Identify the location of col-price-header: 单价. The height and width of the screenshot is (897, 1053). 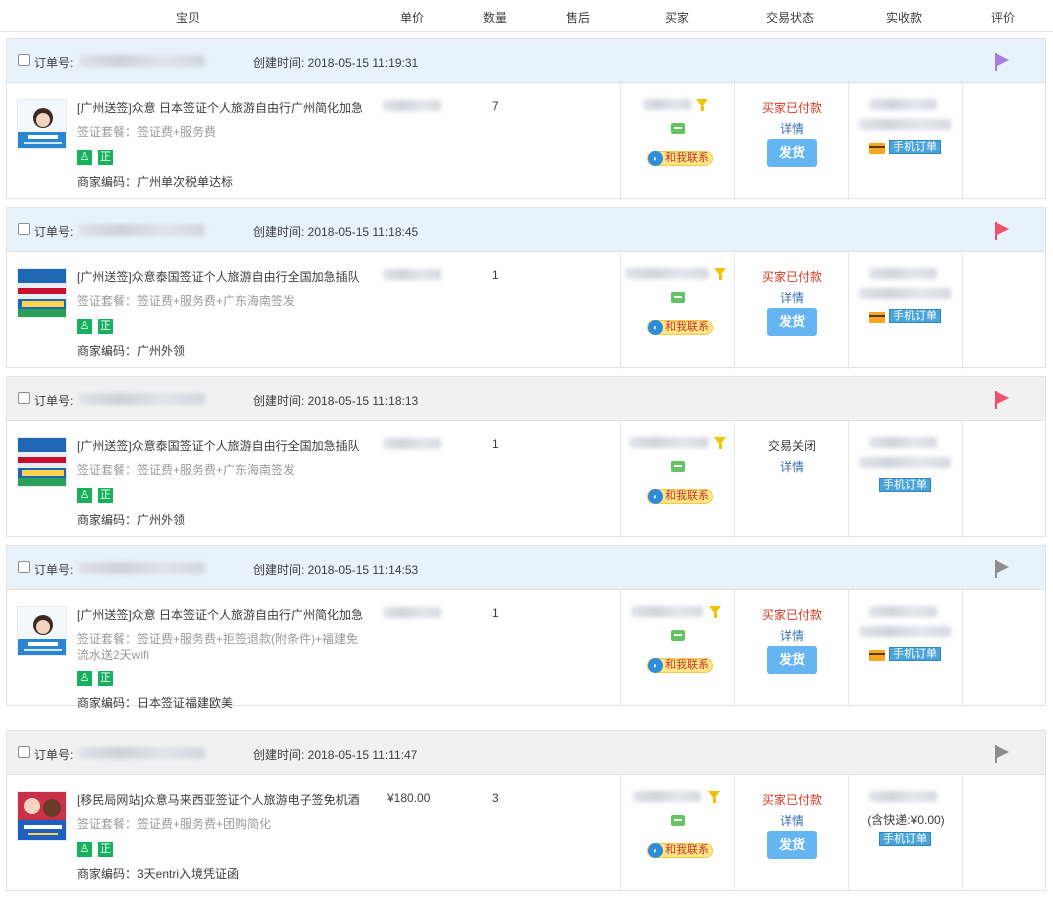
(412, 18).